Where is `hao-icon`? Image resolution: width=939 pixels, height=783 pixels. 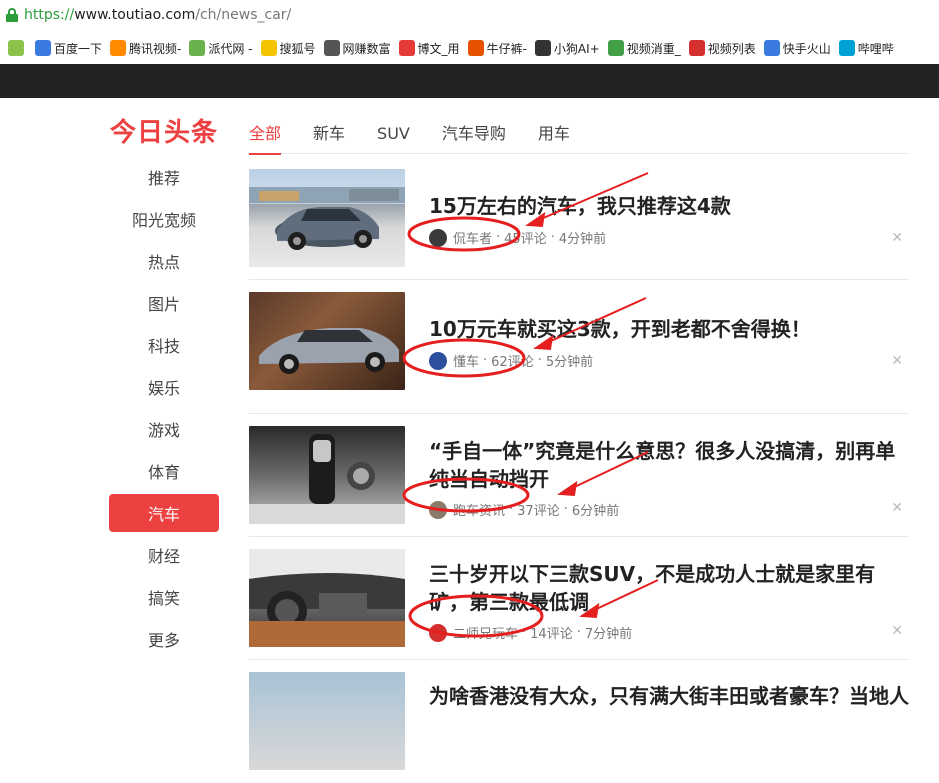 hao-icon is located at coordinates (16, 48).